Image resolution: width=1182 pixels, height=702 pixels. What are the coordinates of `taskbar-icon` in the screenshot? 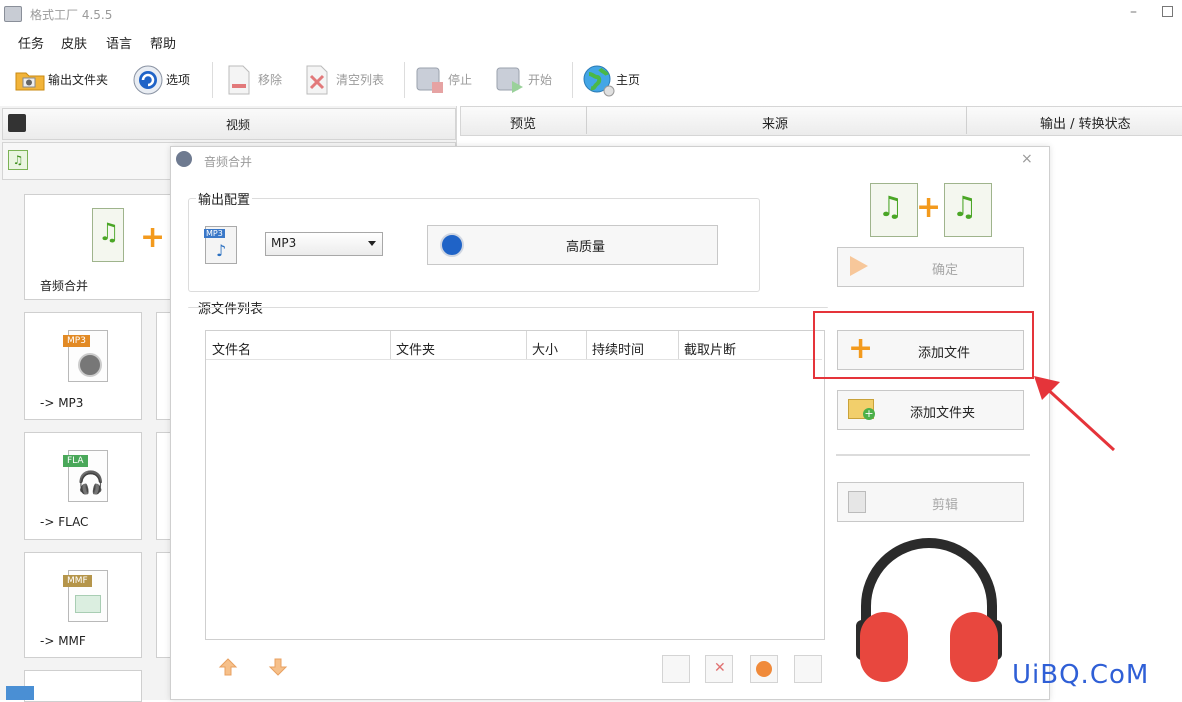 It's located at (20, 693).